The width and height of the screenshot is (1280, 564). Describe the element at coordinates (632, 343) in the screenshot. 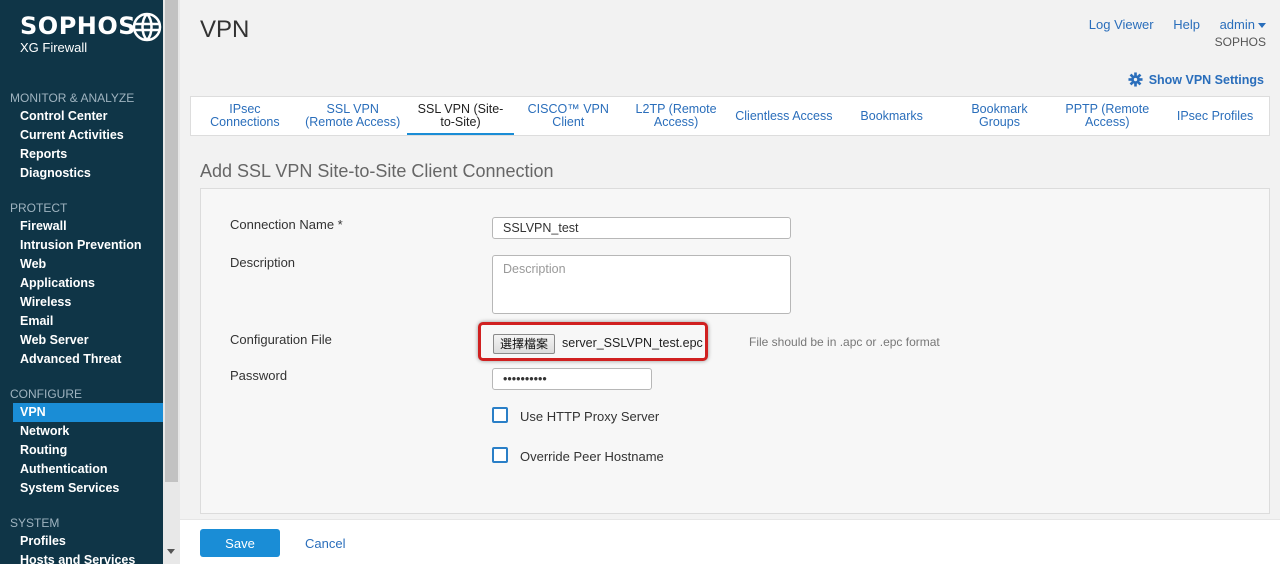

I see `selected-file-name: server_SSLVPN_test.epc` at that location.